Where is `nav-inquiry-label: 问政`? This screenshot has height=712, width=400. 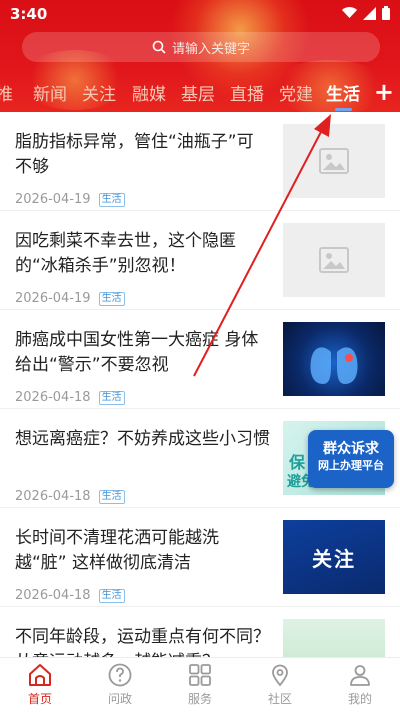
nav-inquiry-label: 问政 is located at coordinates (119, 699).